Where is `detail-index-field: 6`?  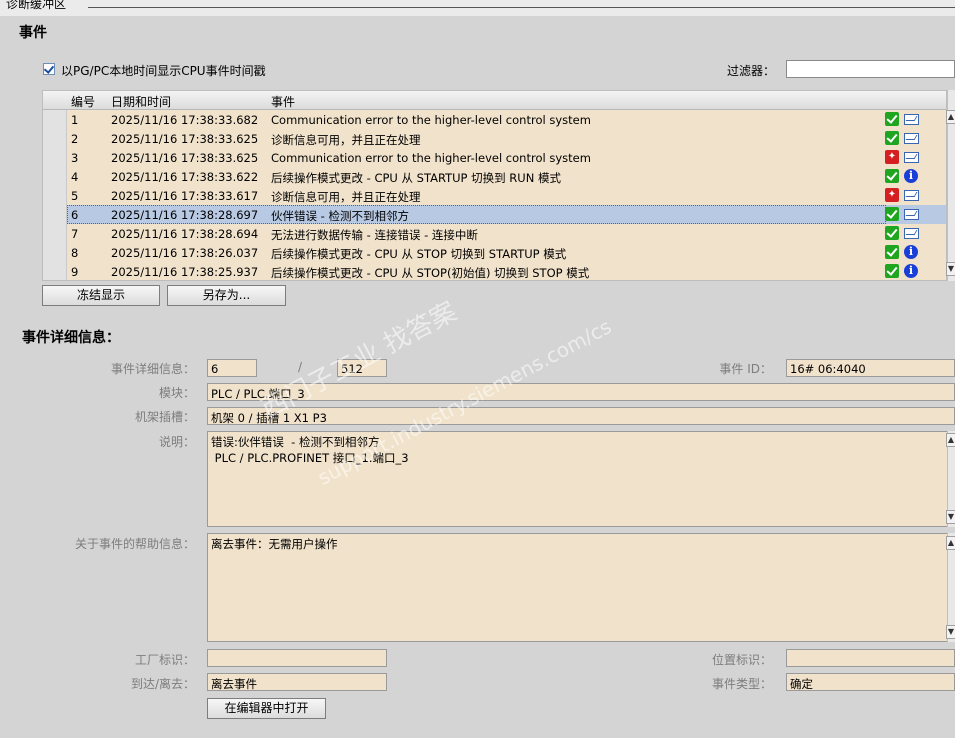
detail-index-field: 6 is located at coordinates (232, 368).